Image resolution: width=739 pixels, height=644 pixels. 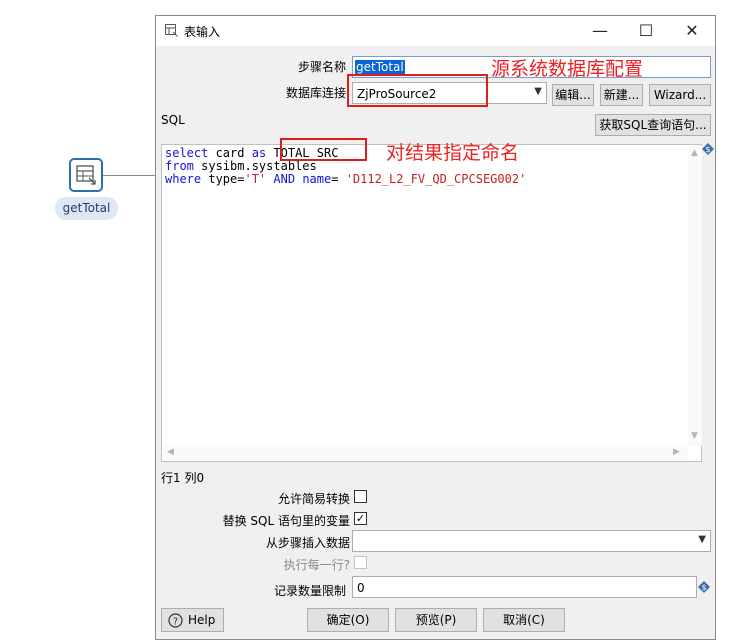 I want to click on help-icon: ?, so click(x=175, y=620).